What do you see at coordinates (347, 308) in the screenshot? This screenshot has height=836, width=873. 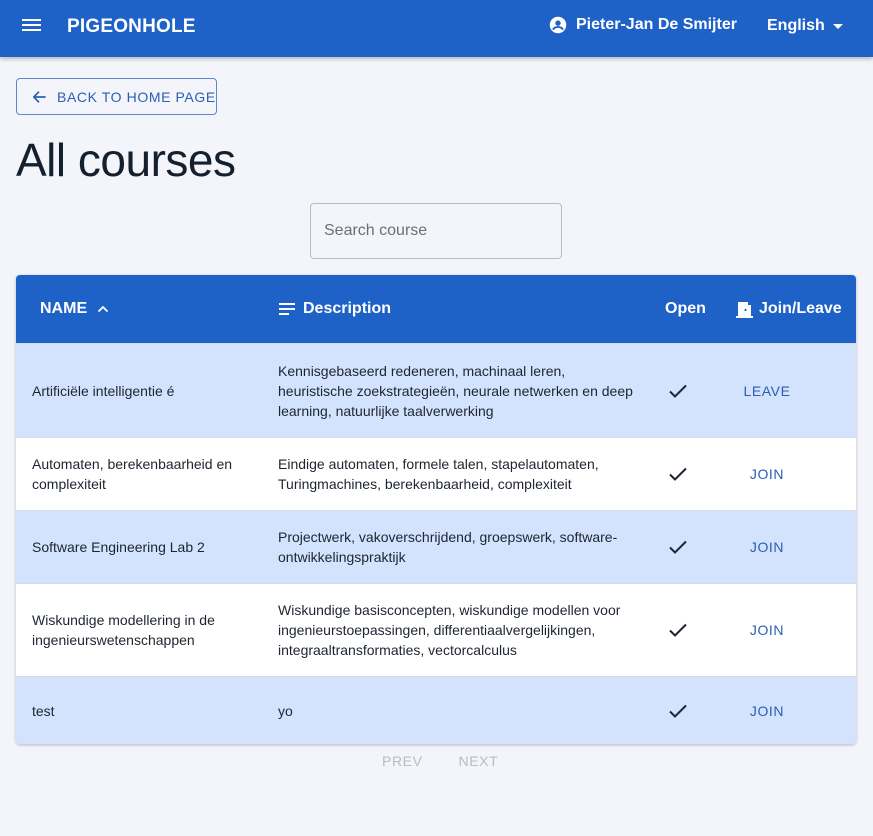 I see `column-description-label: Description` at bounding box center [347, 308].